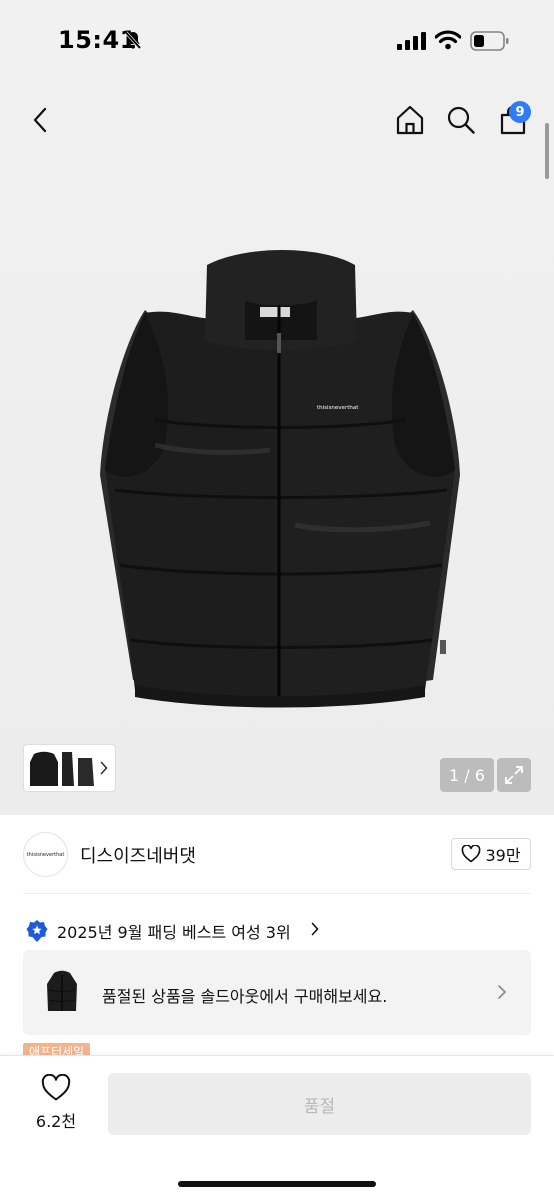 This screenshot has width=554, height=1200. What do you see at coordinates (319, 1104) in the screenshot?
I see `soldout-button: 품절` at bounding box center [319, 1104].